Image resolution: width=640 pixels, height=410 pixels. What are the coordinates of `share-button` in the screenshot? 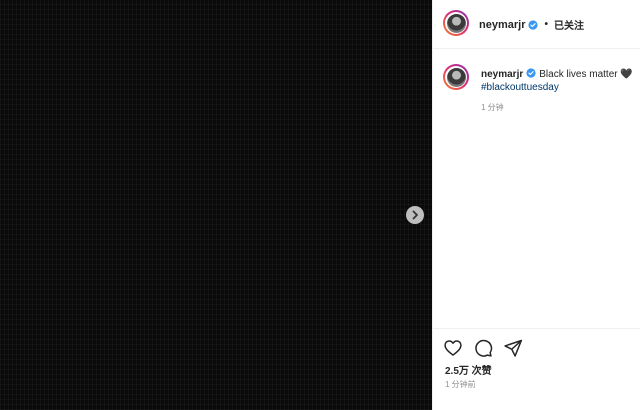 It's located at (513, 348).